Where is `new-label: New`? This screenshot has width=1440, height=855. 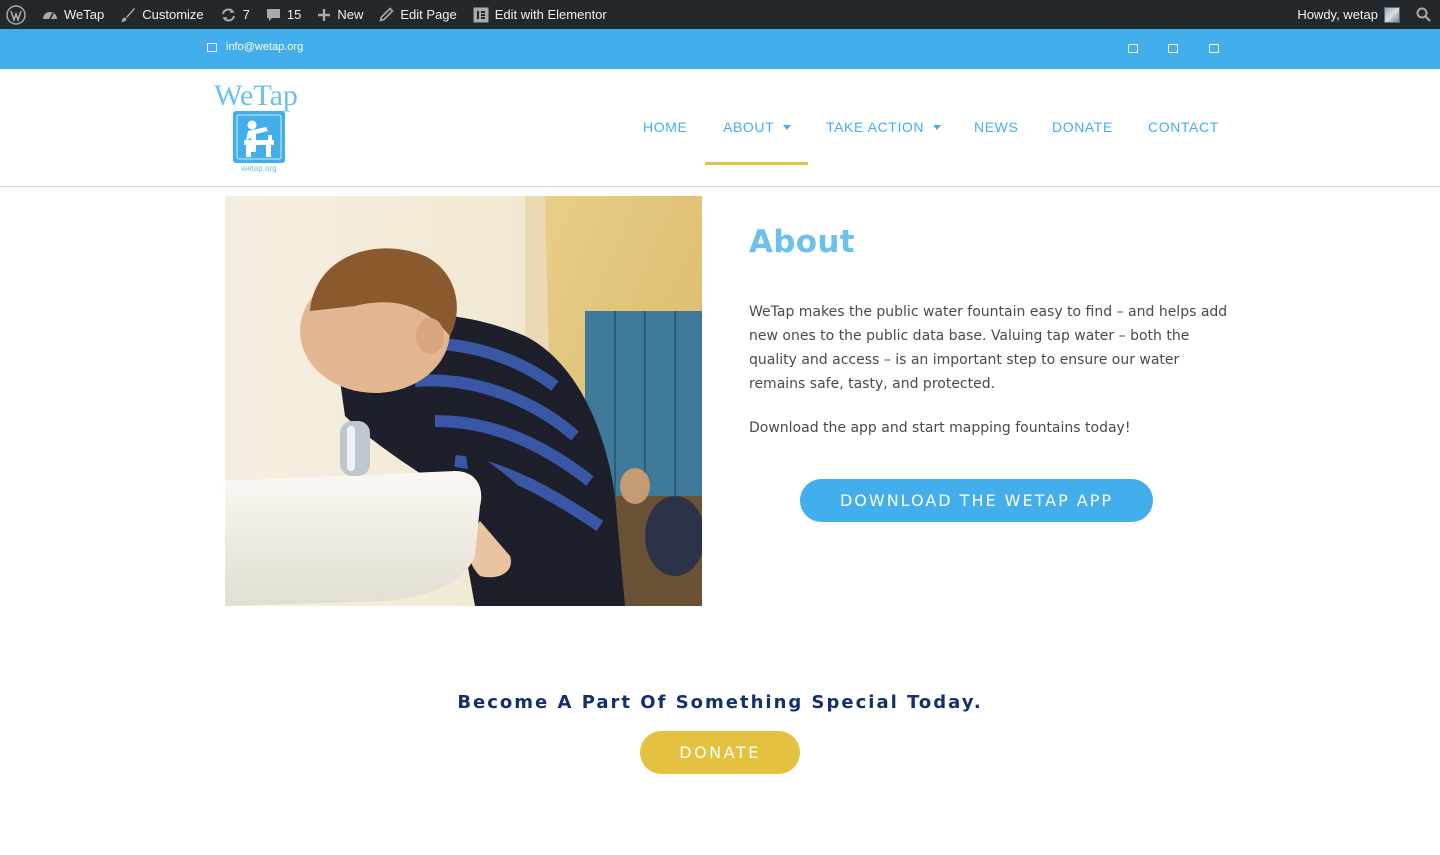 new-label: New is located at coordinates (350, 14).